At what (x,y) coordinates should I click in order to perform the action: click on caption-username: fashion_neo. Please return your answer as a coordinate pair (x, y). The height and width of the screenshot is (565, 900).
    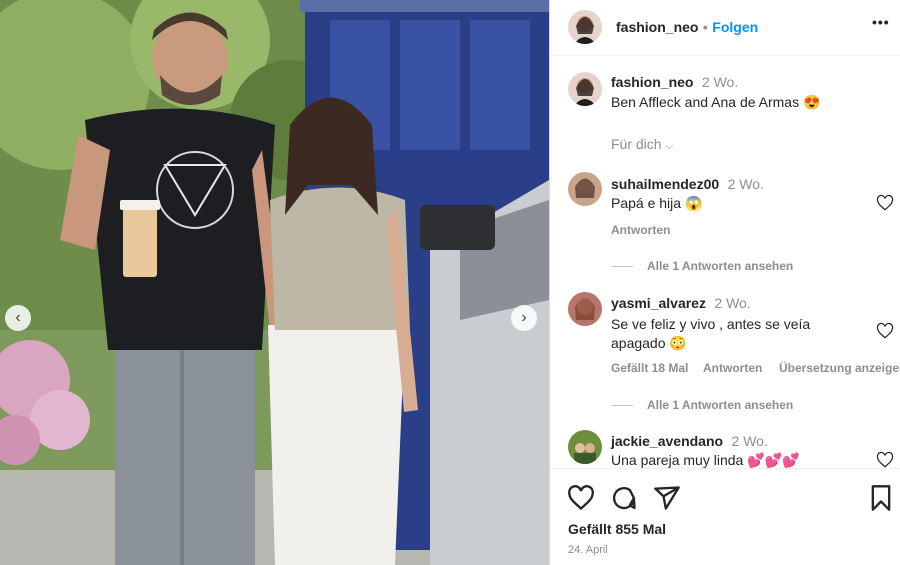
    Looking at the image, I should click on (652, 82).